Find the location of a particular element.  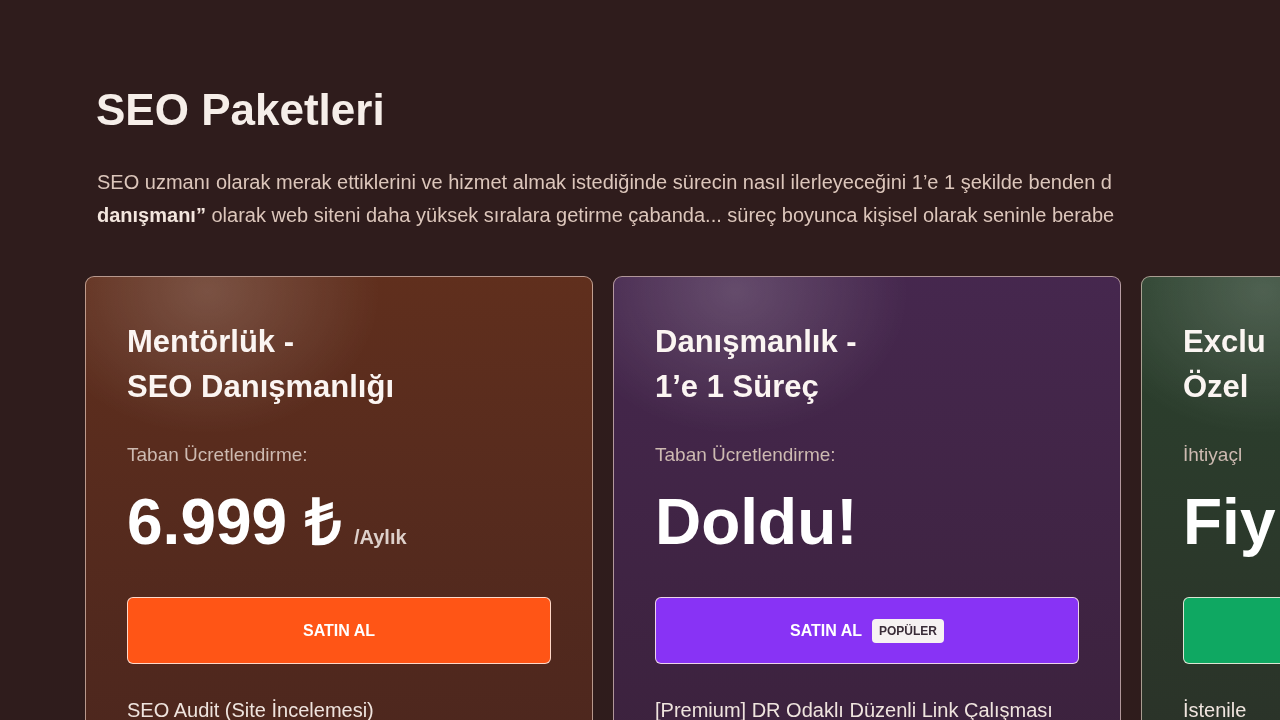

page-title: SEO Paketleri is located at coordinates (240, 110).